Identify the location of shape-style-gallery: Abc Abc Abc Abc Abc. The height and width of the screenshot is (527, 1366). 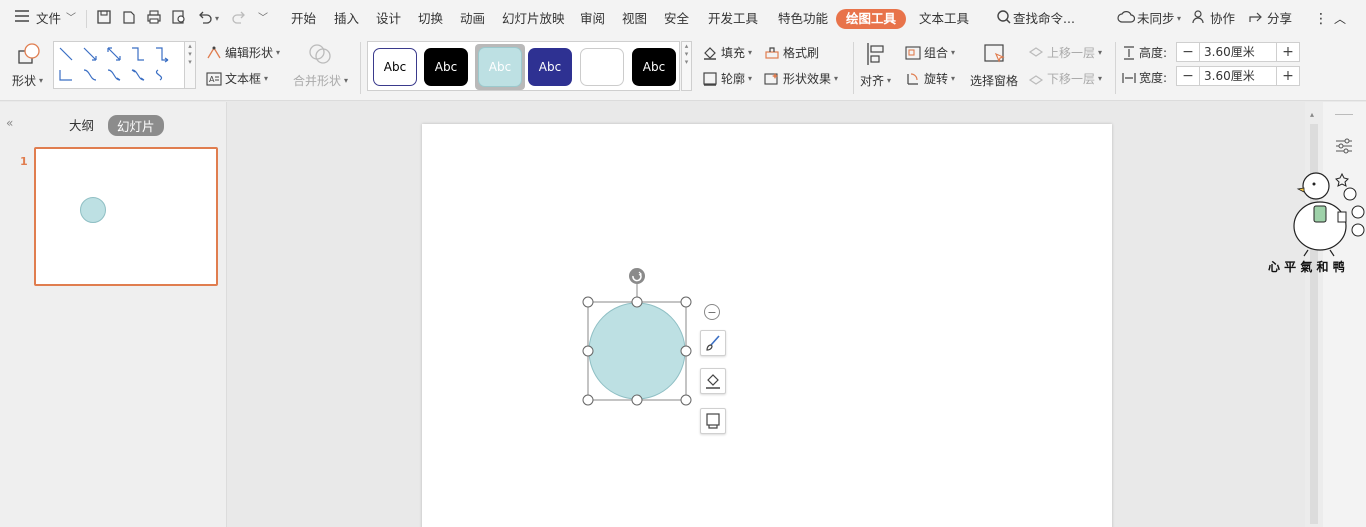
(523, 66).